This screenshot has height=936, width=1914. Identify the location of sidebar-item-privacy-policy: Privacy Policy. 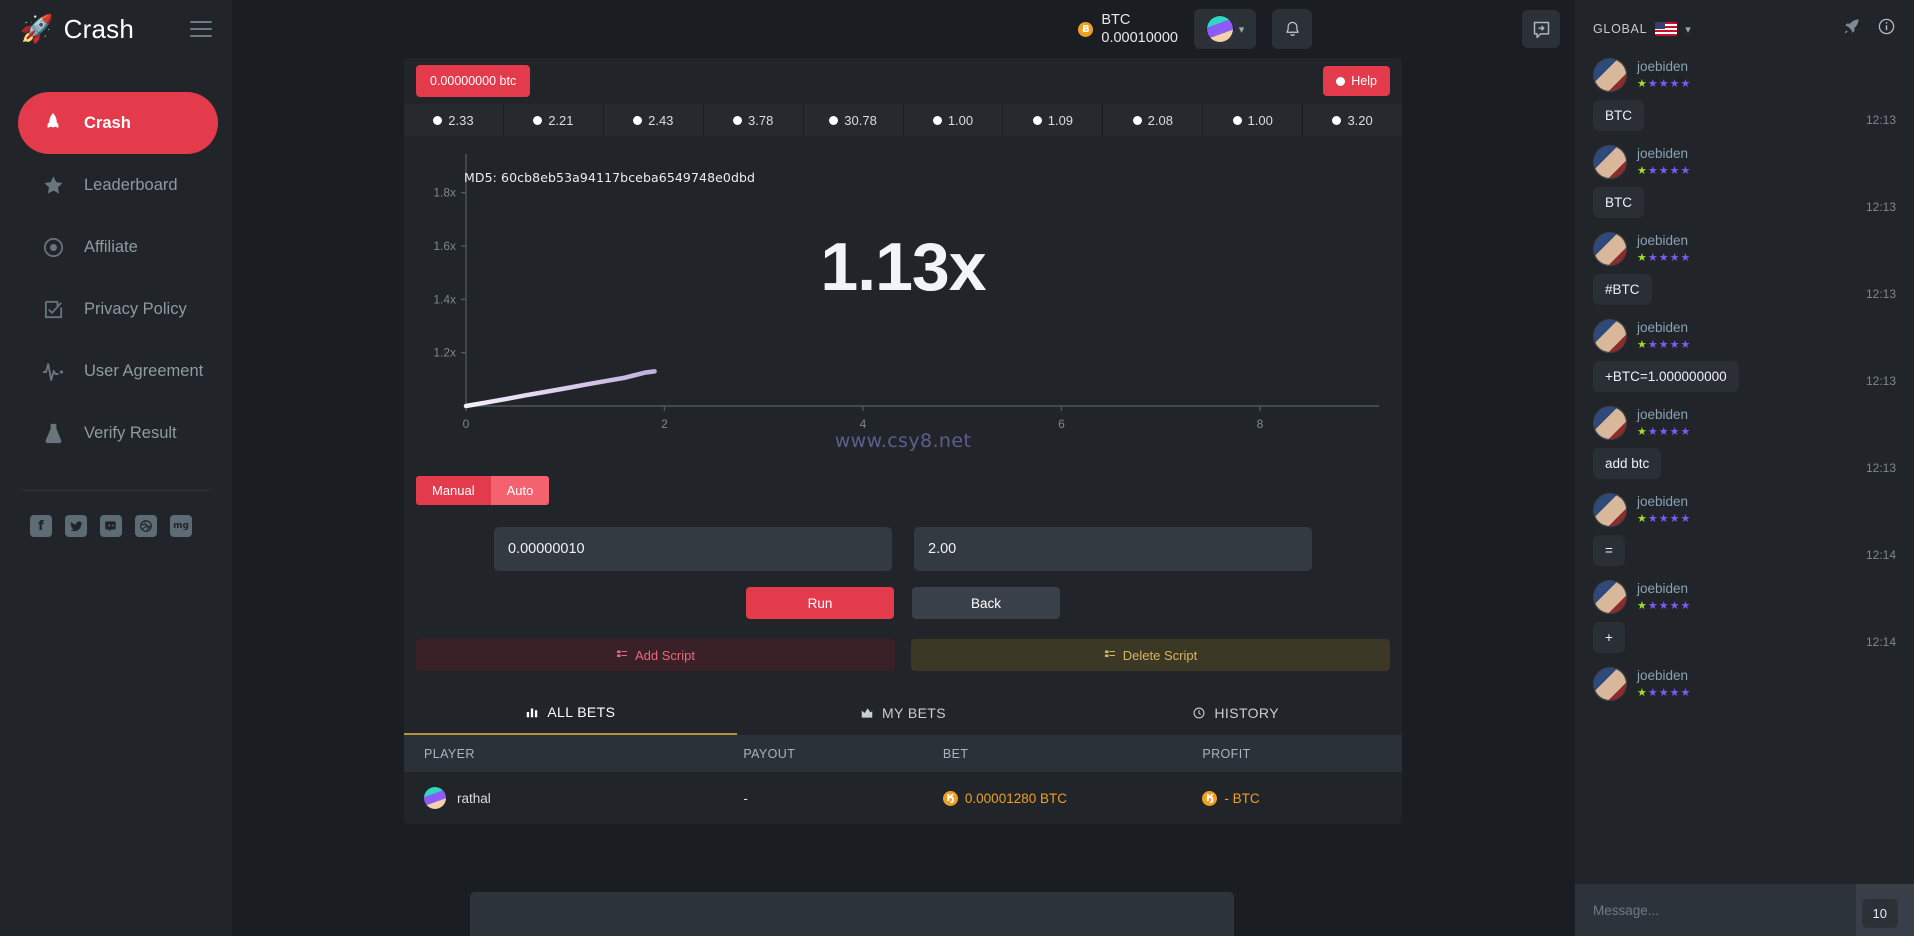
(118, 309).